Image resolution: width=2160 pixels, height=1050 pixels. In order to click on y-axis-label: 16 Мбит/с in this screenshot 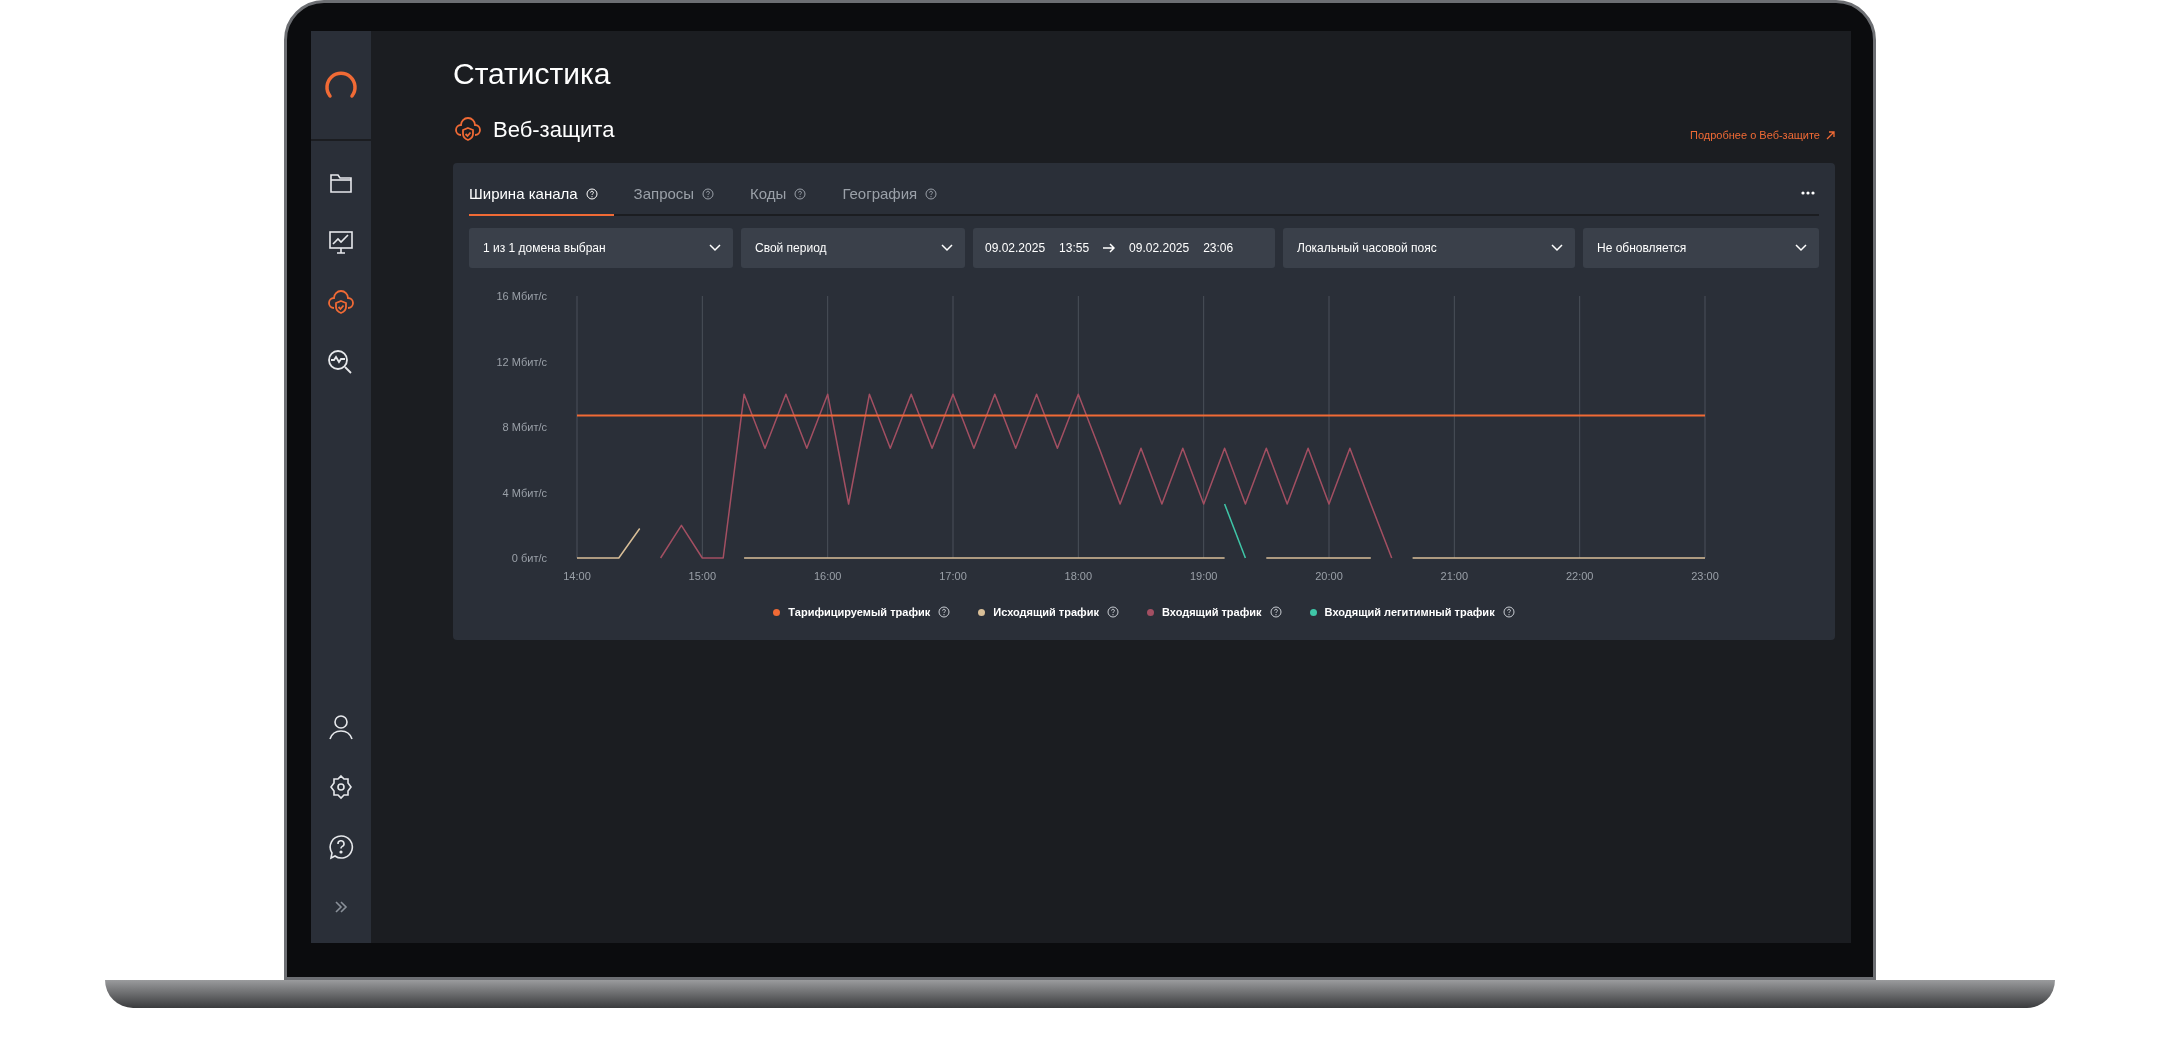, I will do `click(521, 296)`.